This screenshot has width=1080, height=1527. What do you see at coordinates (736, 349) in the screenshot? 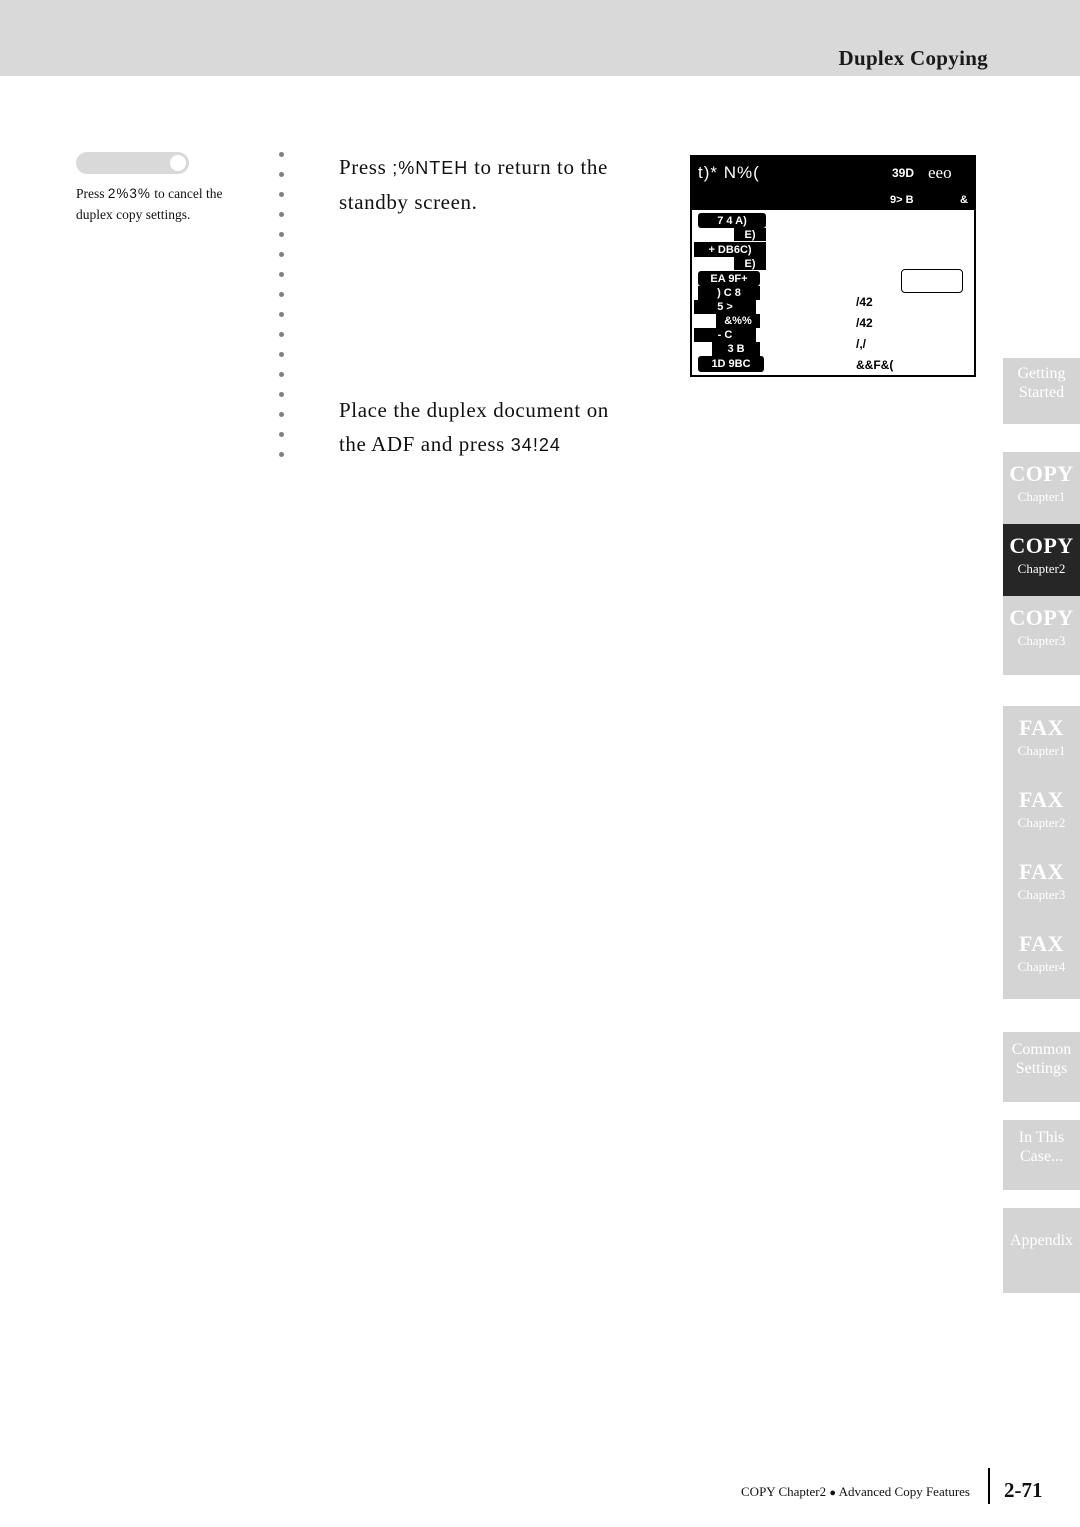
I see `lcd-button-10: 3 B` at bounding box center [736, 349].